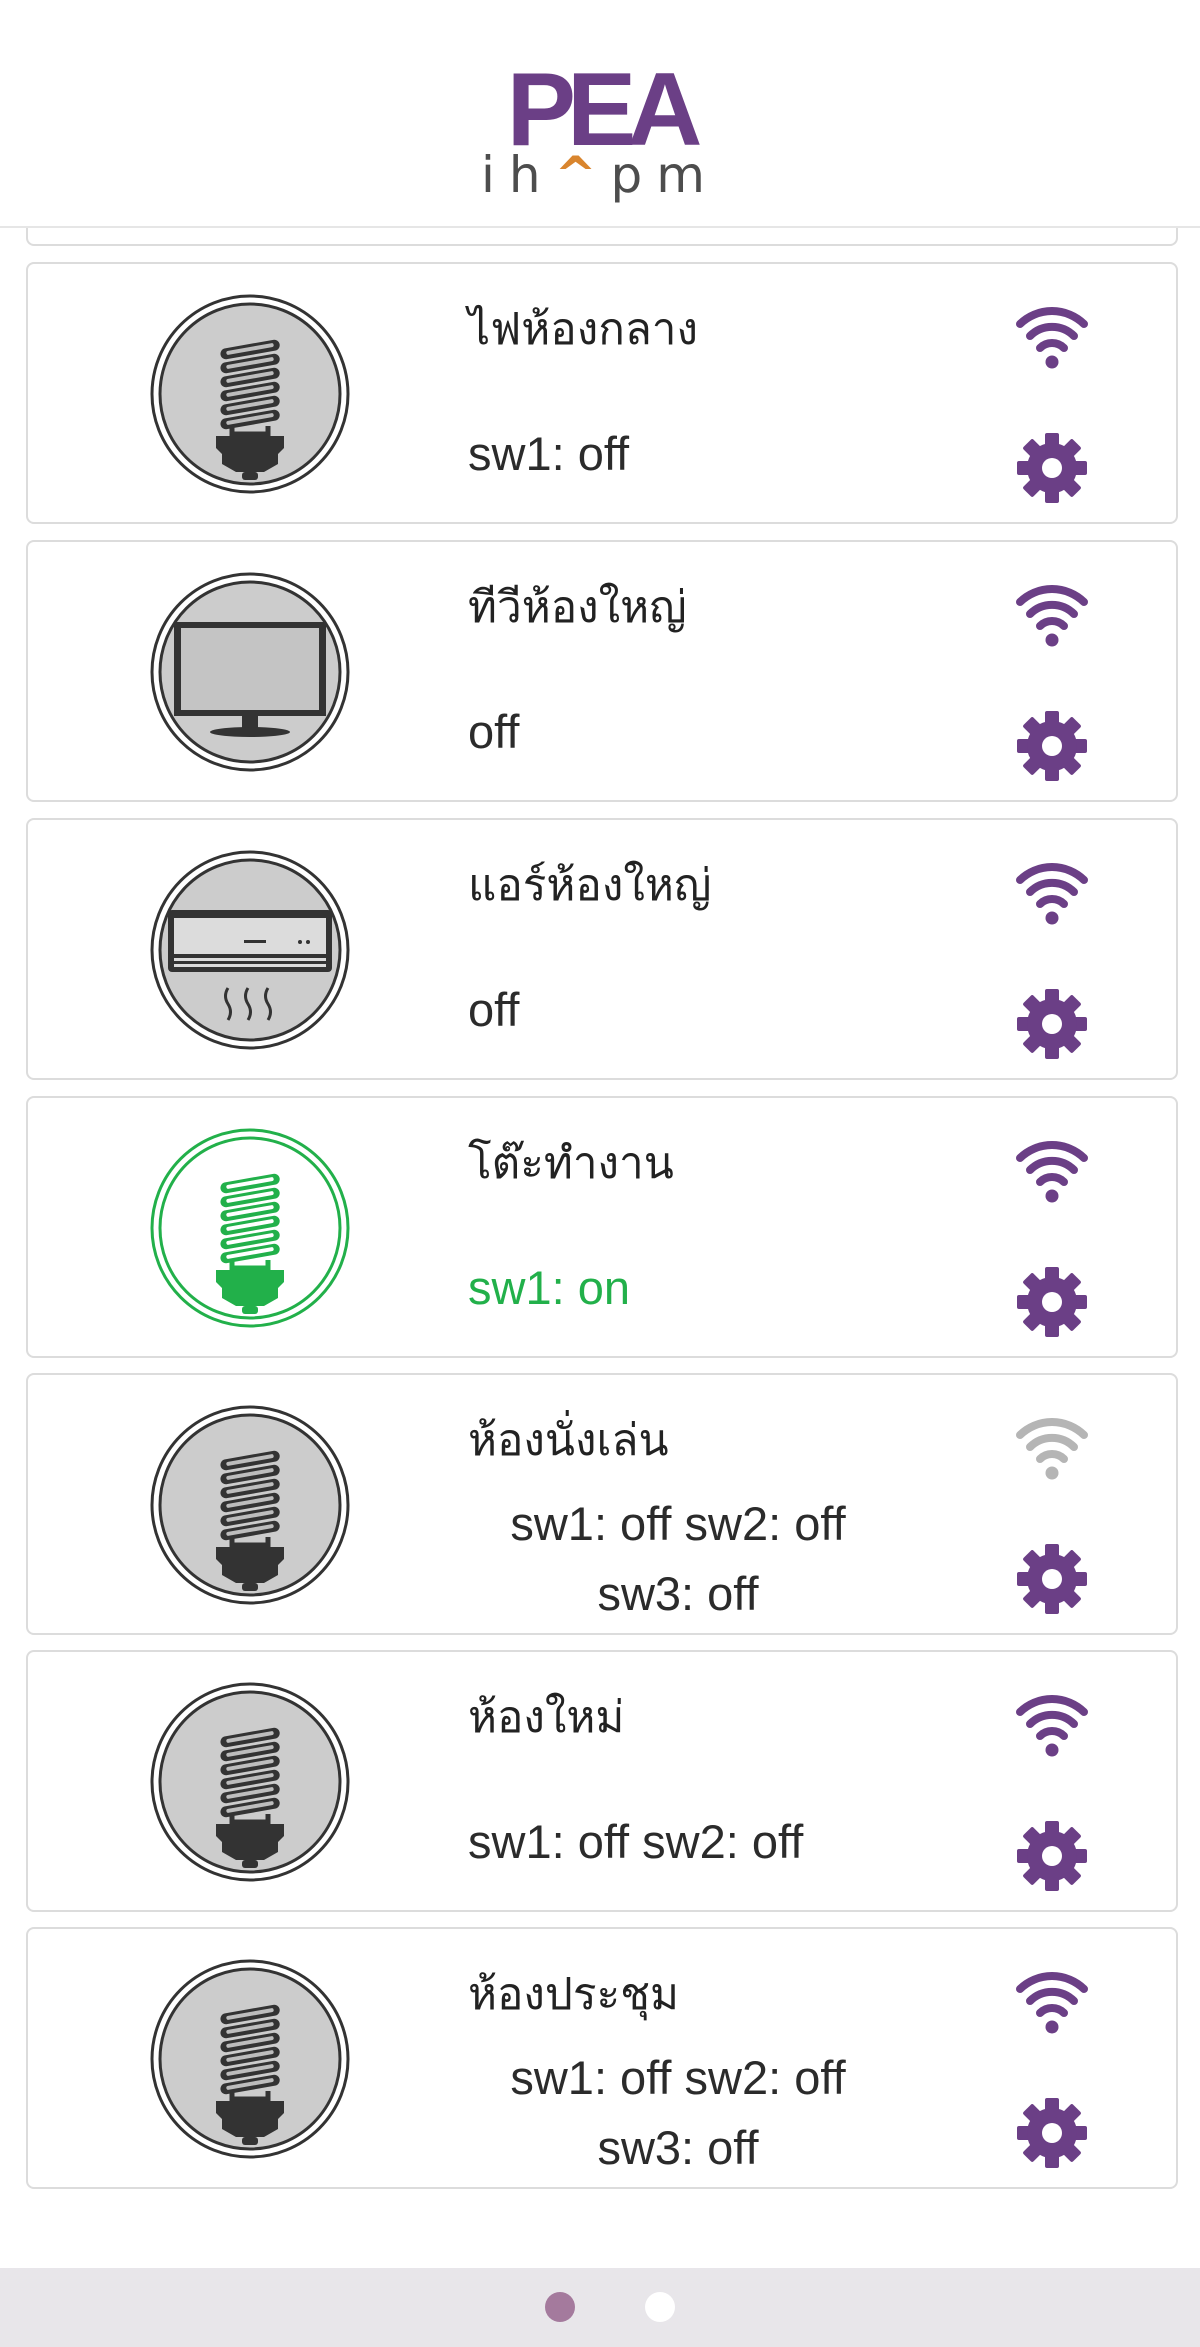  Describe the element at coordinates (602, 237) in the screenshot. I see `previous-card-edge` at that location.